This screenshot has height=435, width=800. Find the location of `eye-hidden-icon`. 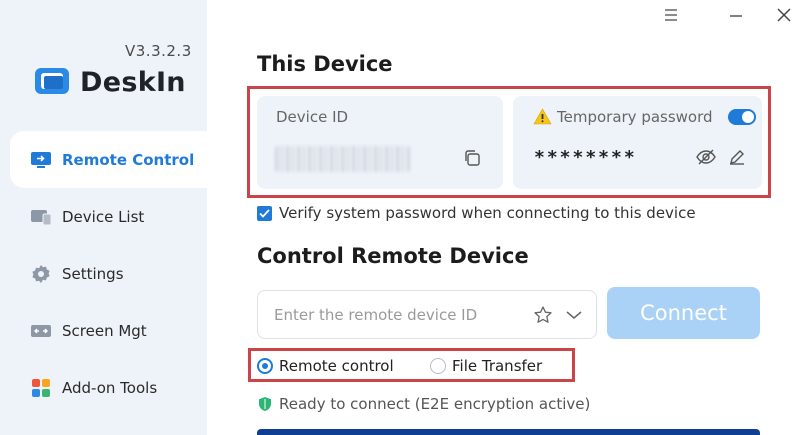

eye-hidden-icon is located at coordinates (706, 157).